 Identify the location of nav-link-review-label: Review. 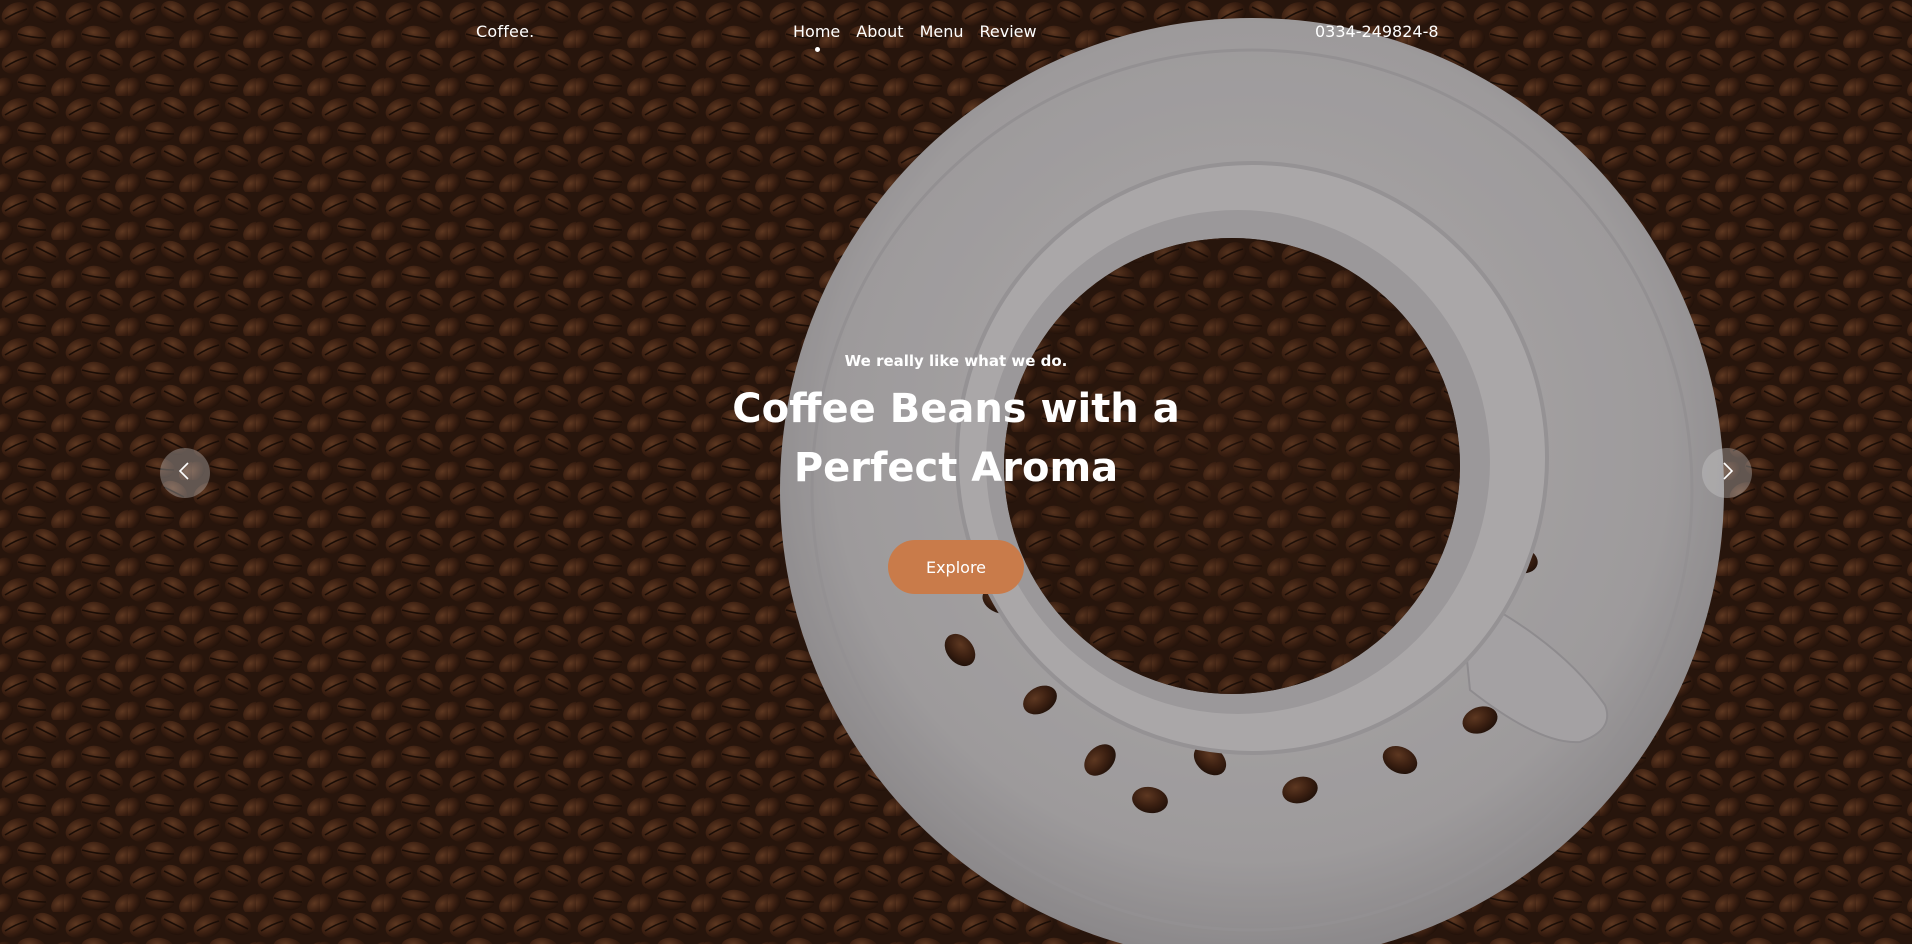
(1008, 31).